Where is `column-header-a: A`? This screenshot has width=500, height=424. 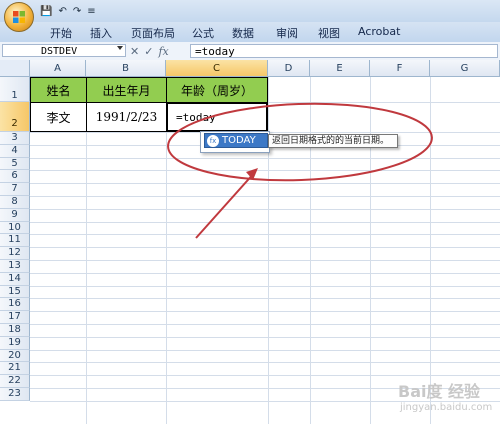 column-header-a: A is located at coordinates (58, 68).